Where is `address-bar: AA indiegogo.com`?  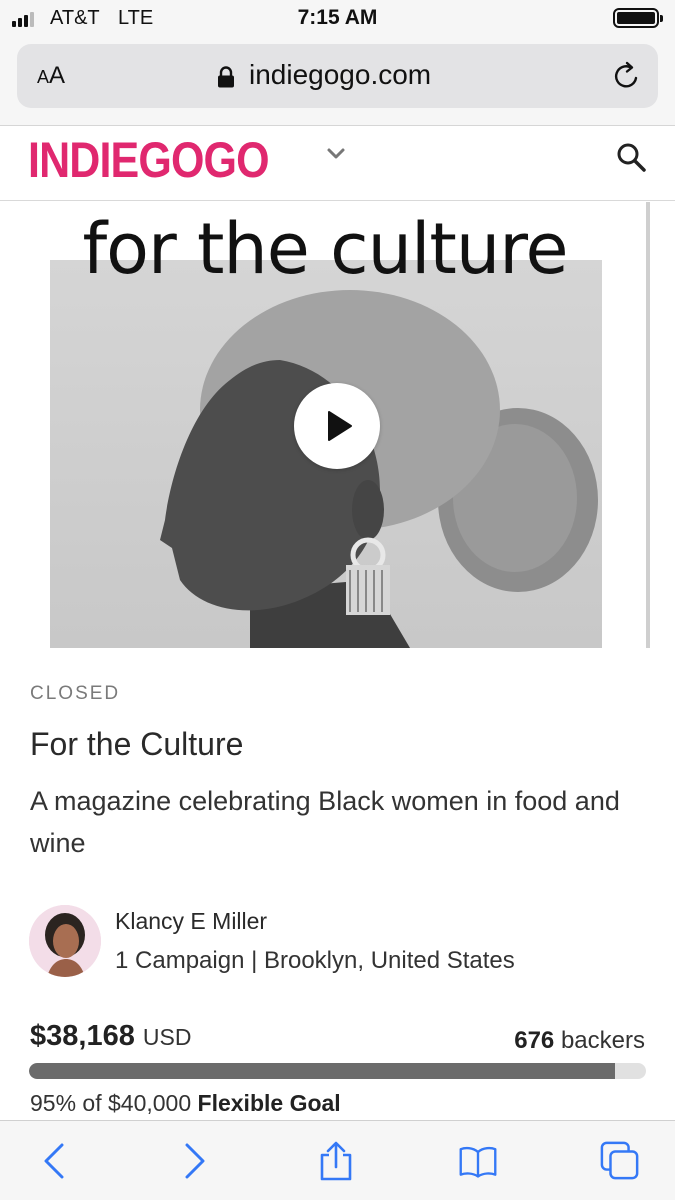
address-bar: AA indiegogo.com is located at coordinates (337, 76).